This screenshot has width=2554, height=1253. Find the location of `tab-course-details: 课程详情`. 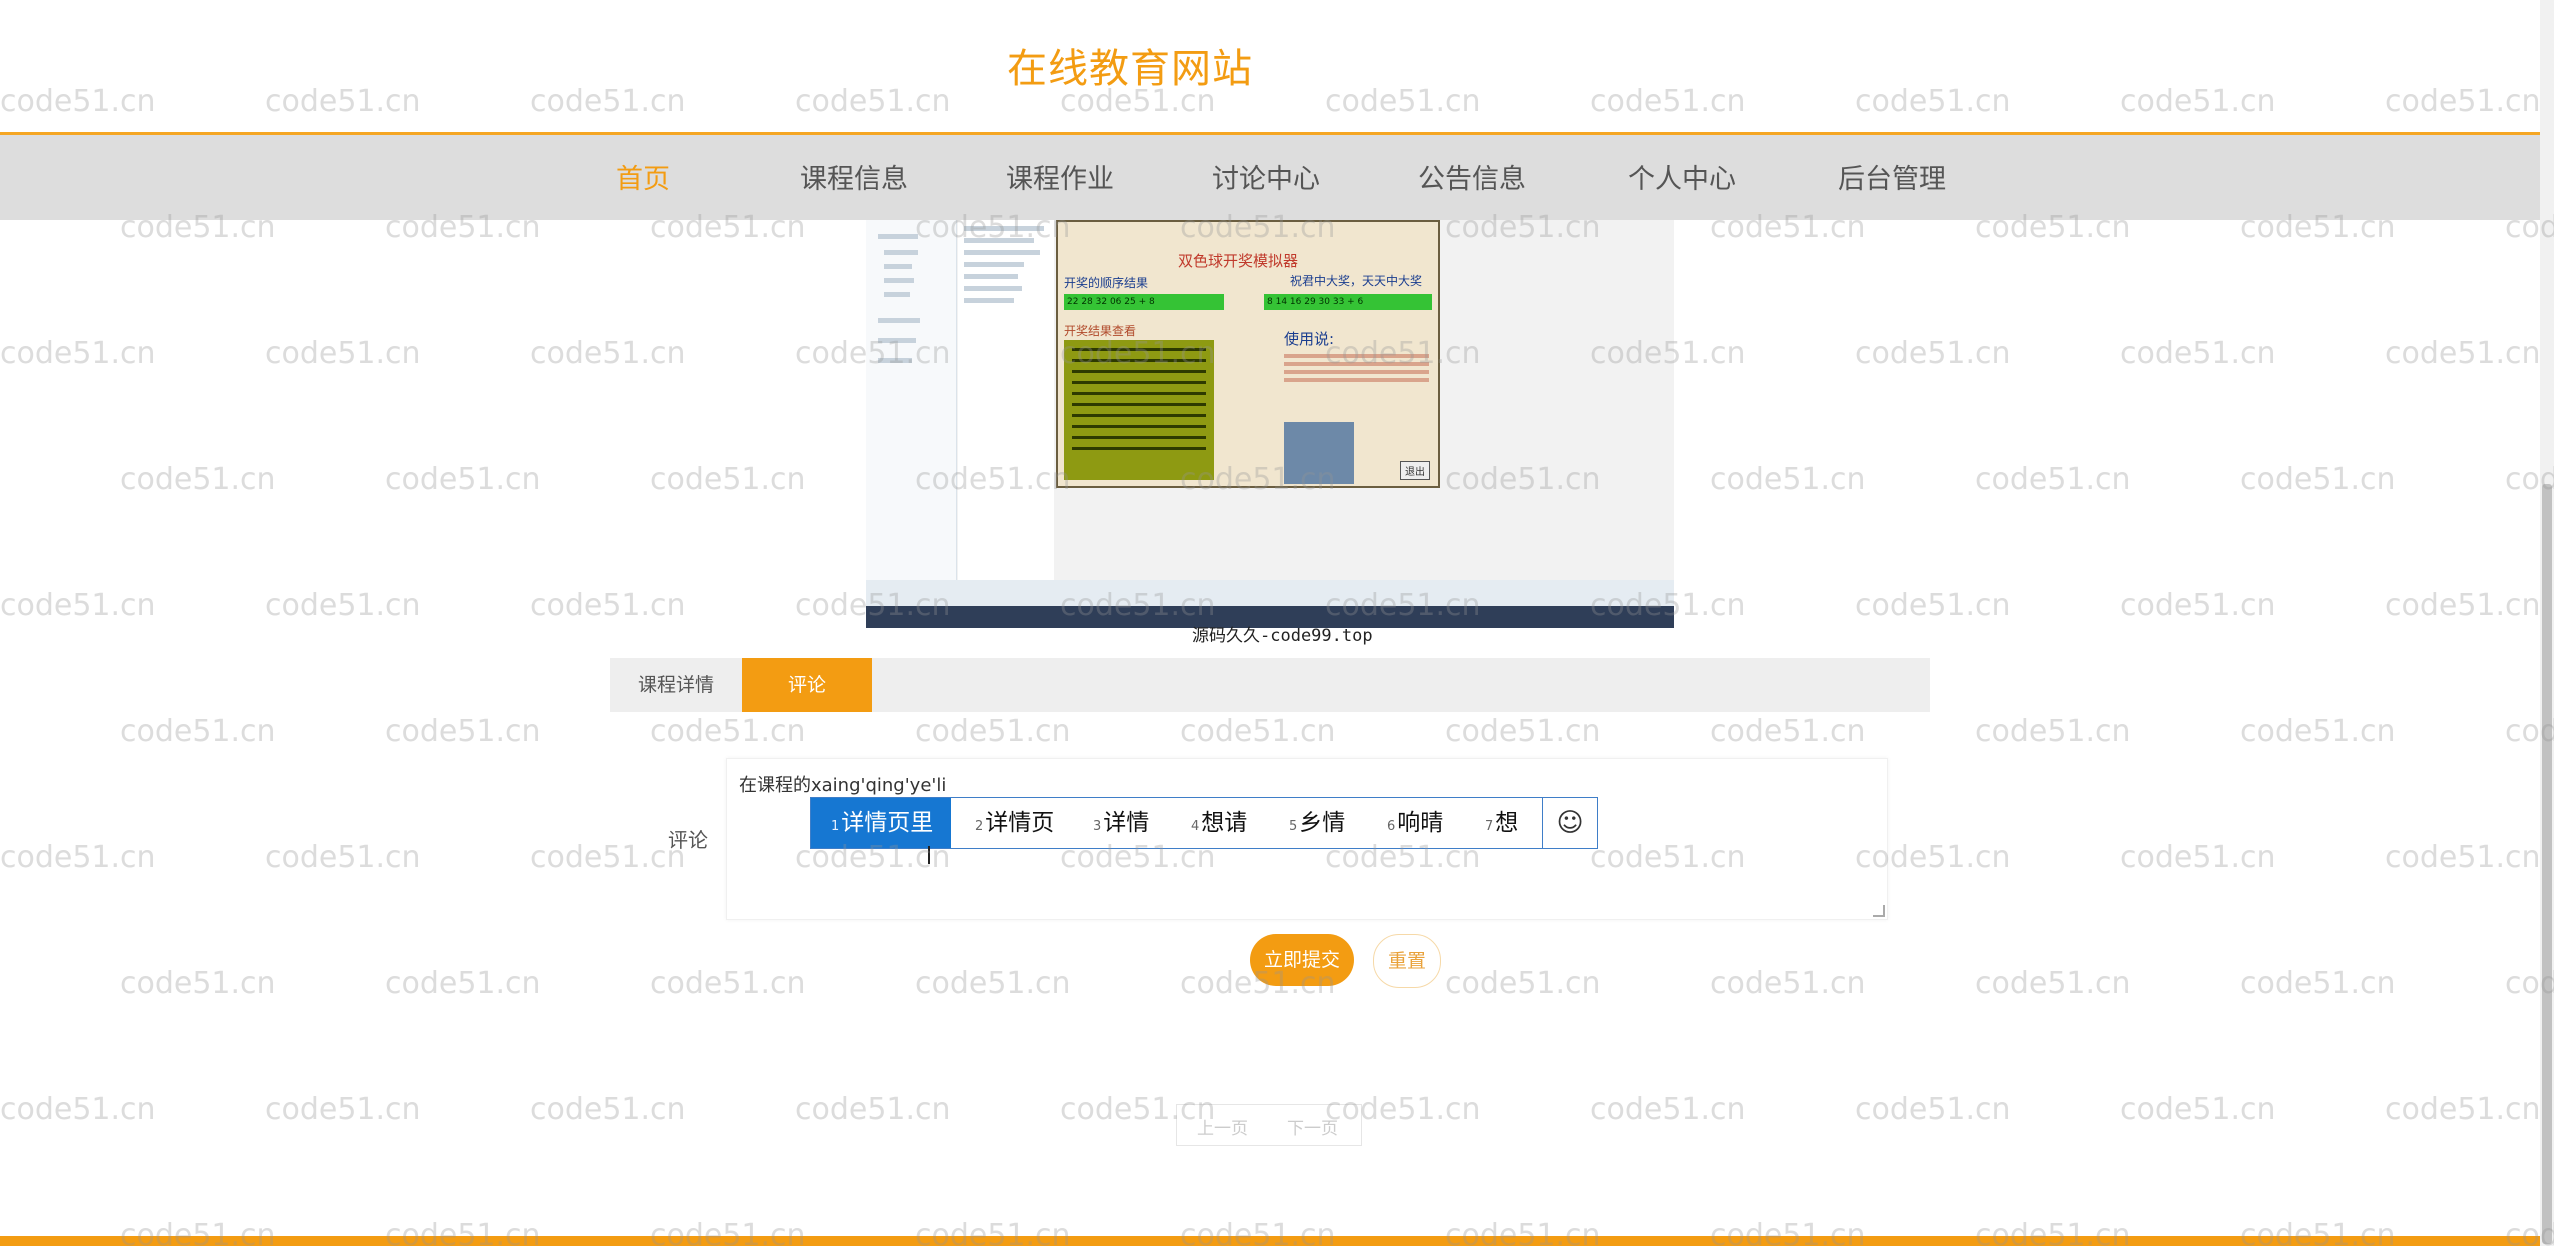

tab-course-details: 课程详情 is located at coordinates (676, 685).